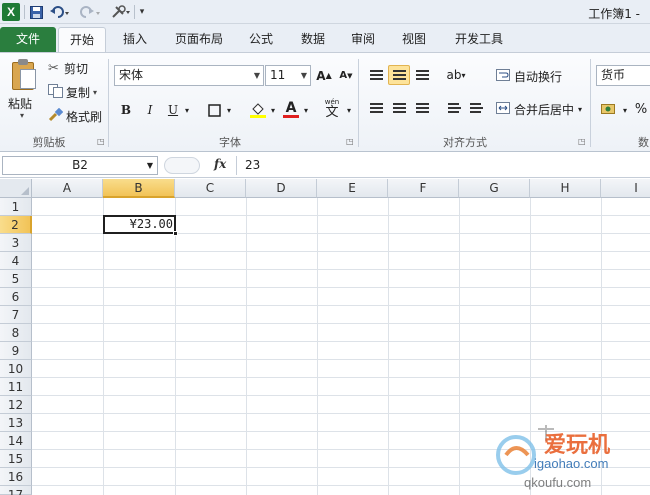 The height and width of the screenshot is (495, 650). What do you see at coordinates (363, 39) in the screenshot?
I see `tab-review: 审阅` at bounding box center [363, 39].